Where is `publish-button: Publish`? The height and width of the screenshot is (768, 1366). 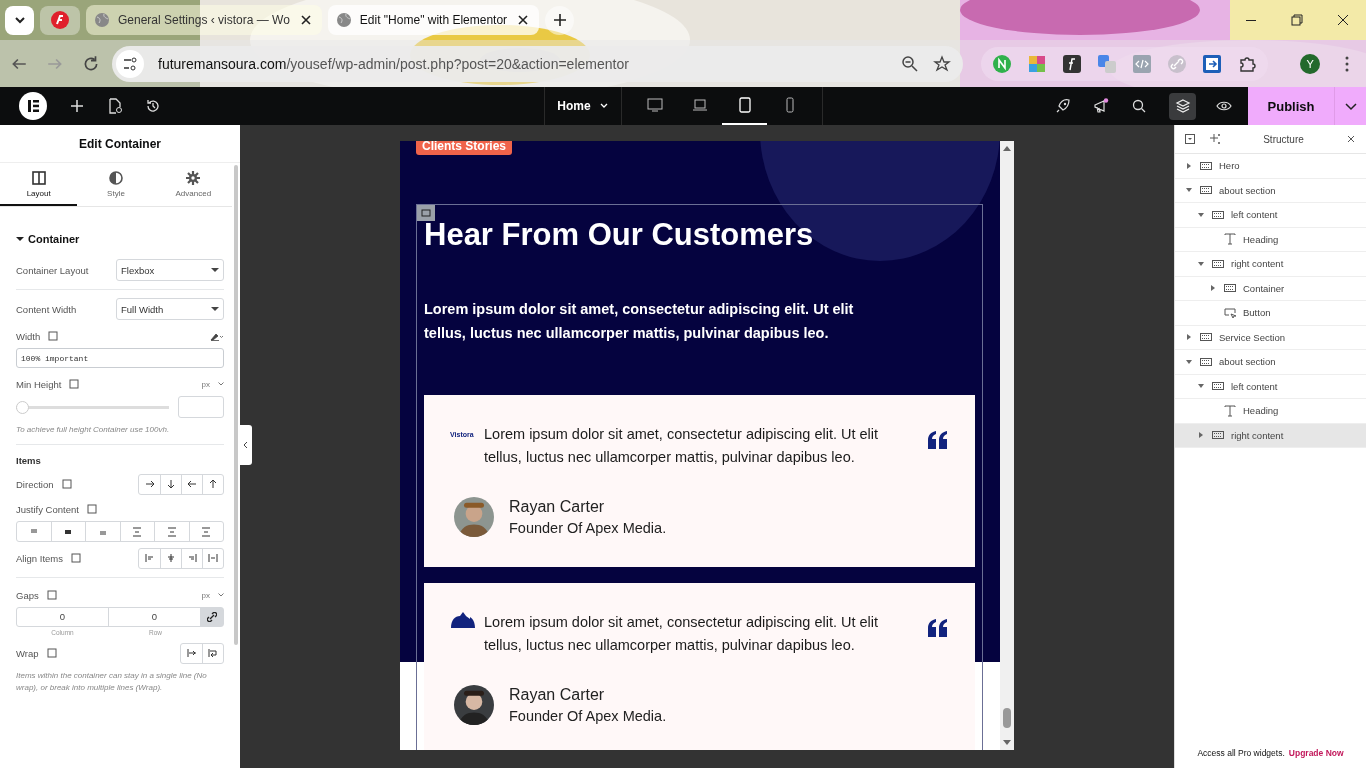 publish-button: Publish is located at coordinates (1291, 106).